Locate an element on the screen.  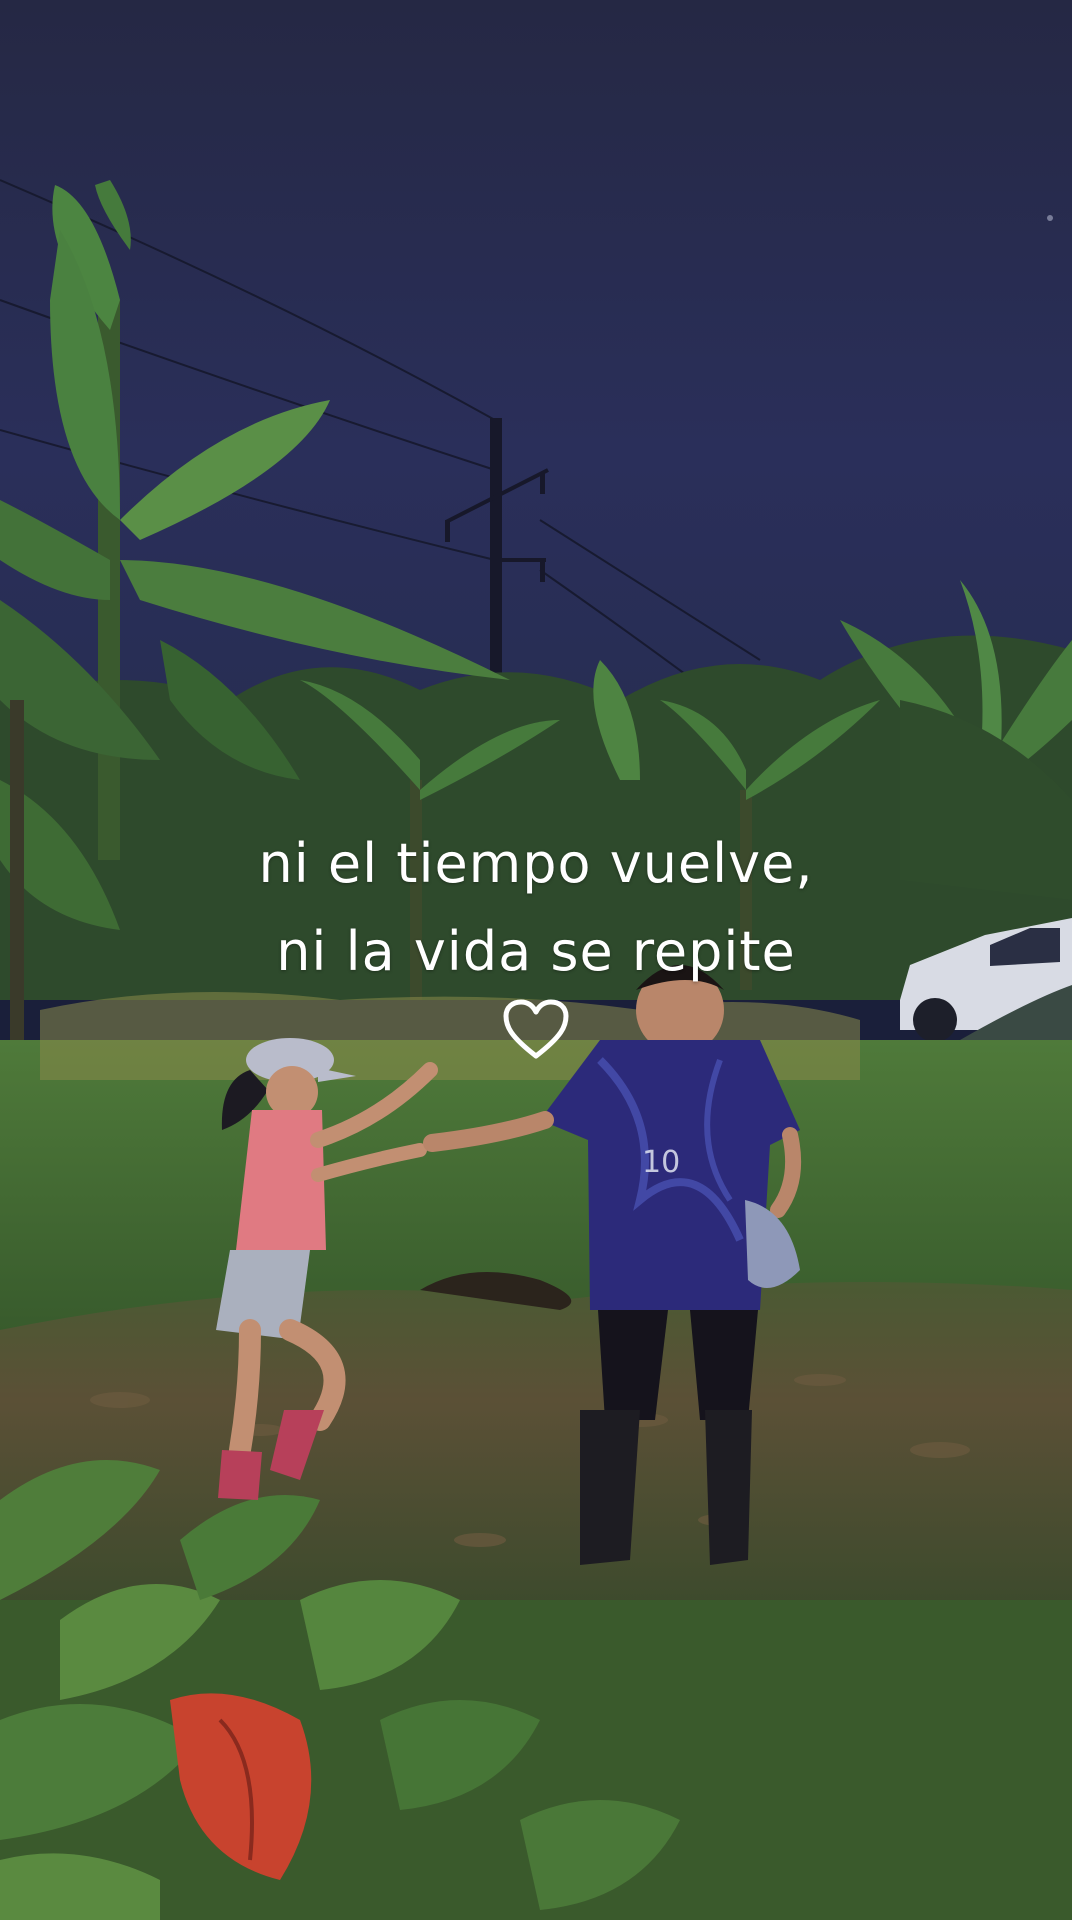
heart-outline-icon is located at coordinates (536, 1029).